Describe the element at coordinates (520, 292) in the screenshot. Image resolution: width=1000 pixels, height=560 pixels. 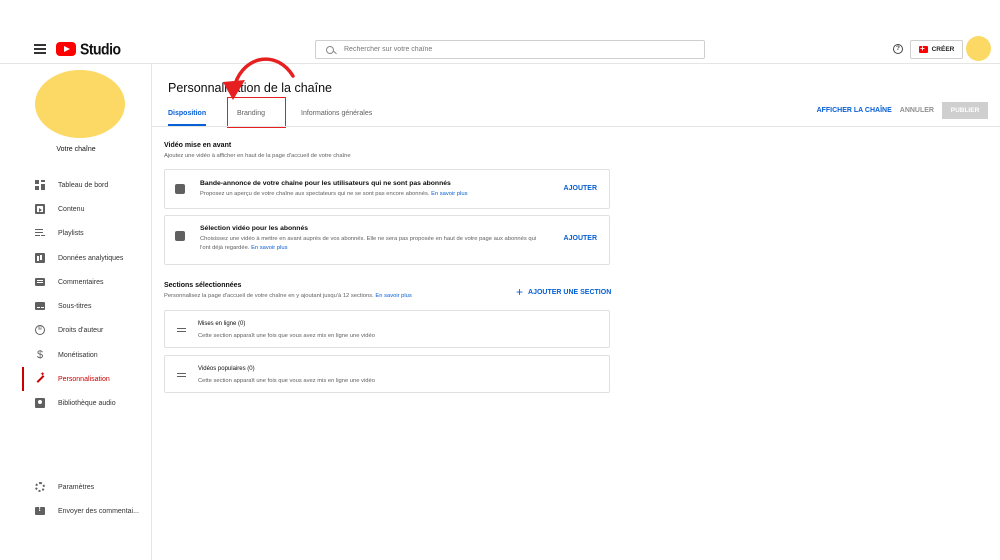
I see `plus-icon: +` at that location.